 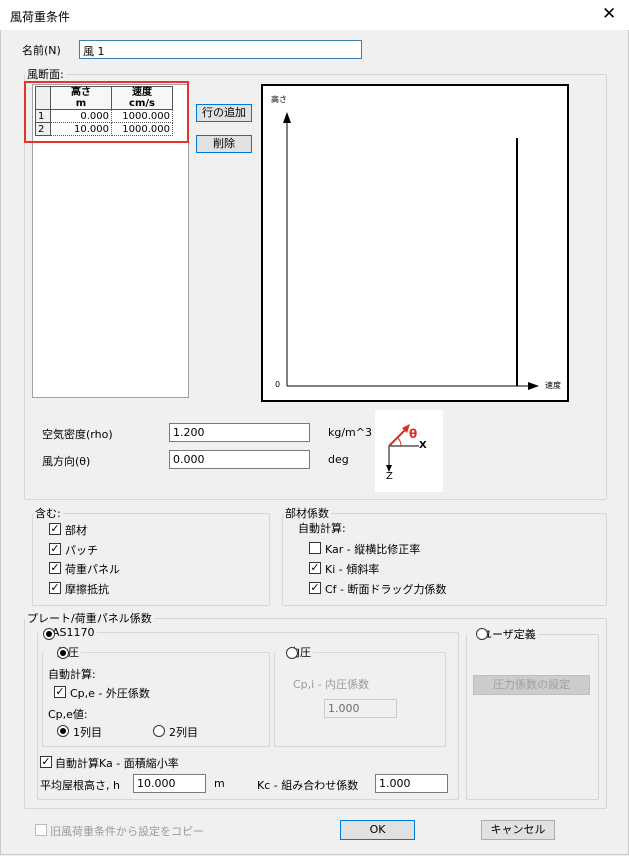 I want to click on member-auto-calc-label: 自動計算:, so click(x=322, y=528).